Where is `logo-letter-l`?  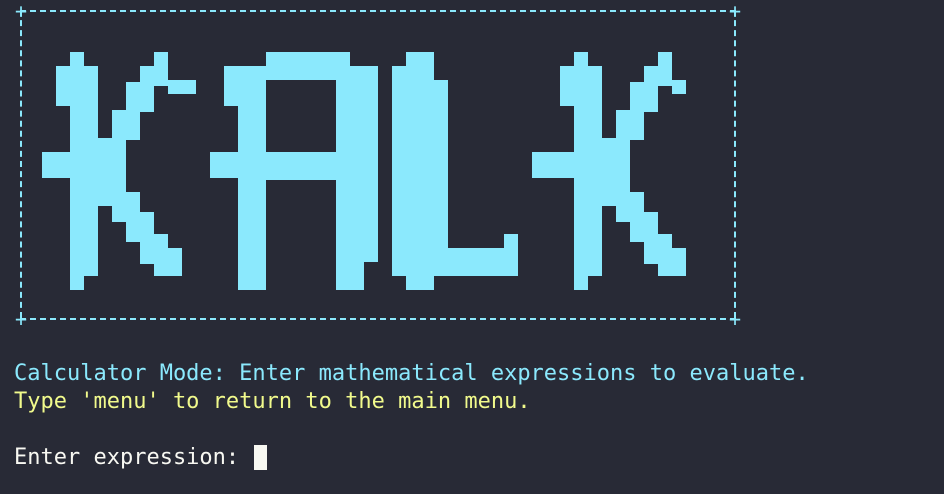
logo-letter-l is located at coordinates (455, 171).